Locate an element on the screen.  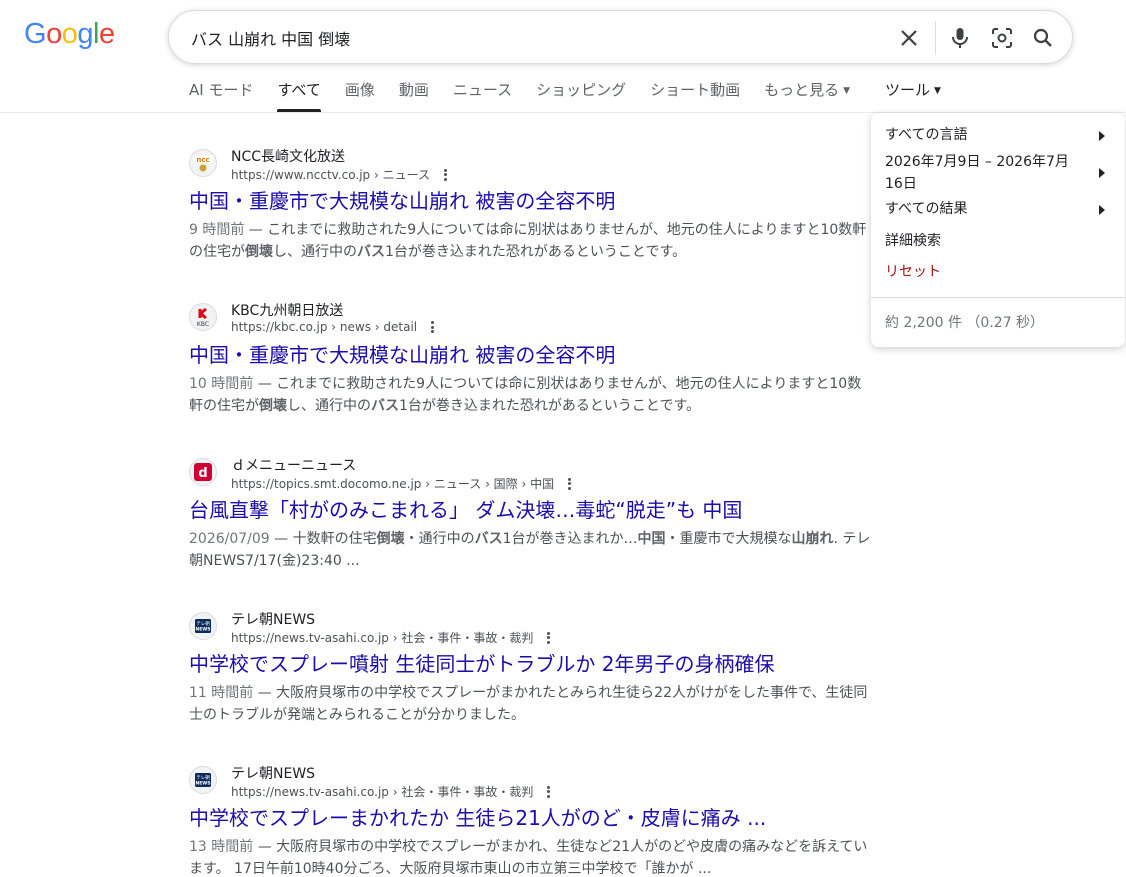
result-date: 11 時間前 is located at coordinates (221, 693).